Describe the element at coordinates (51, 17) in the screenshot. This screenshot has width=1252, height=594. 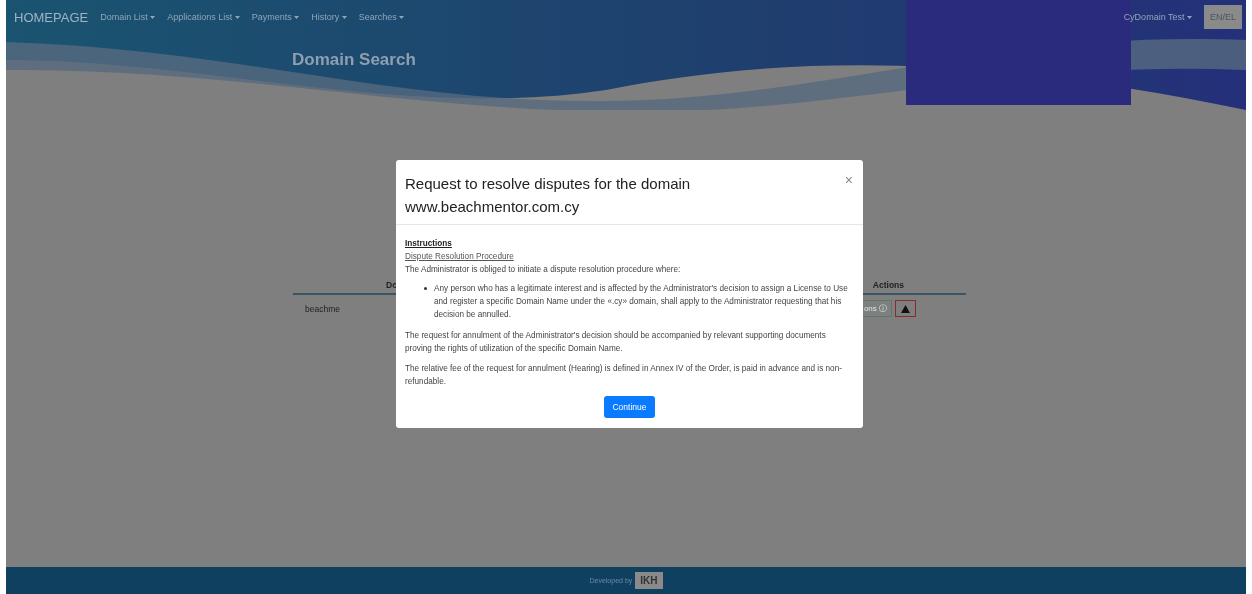
I see `homepage-link: HOMEPAGE` at that location.